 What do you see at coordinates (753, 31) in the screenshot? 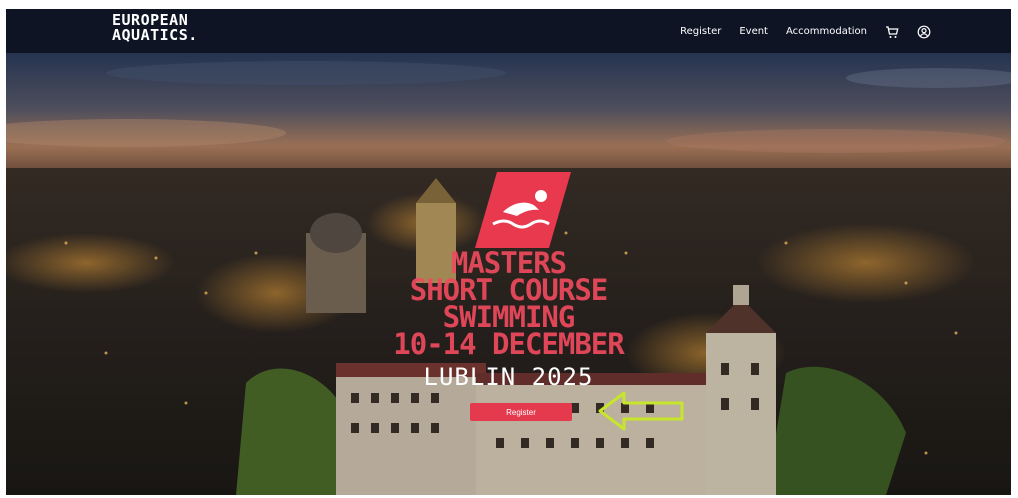
I see `nav-event-link: Event` at bounding box center [753, 31].